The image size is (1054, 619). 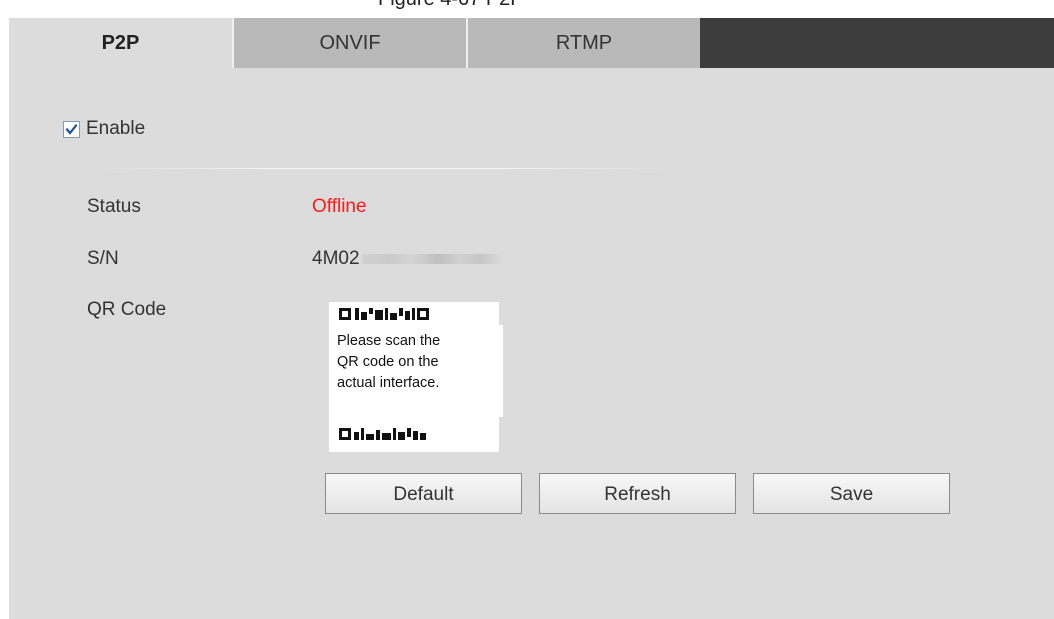 I want to click on default-button: Default, so click(x=423, y=493).